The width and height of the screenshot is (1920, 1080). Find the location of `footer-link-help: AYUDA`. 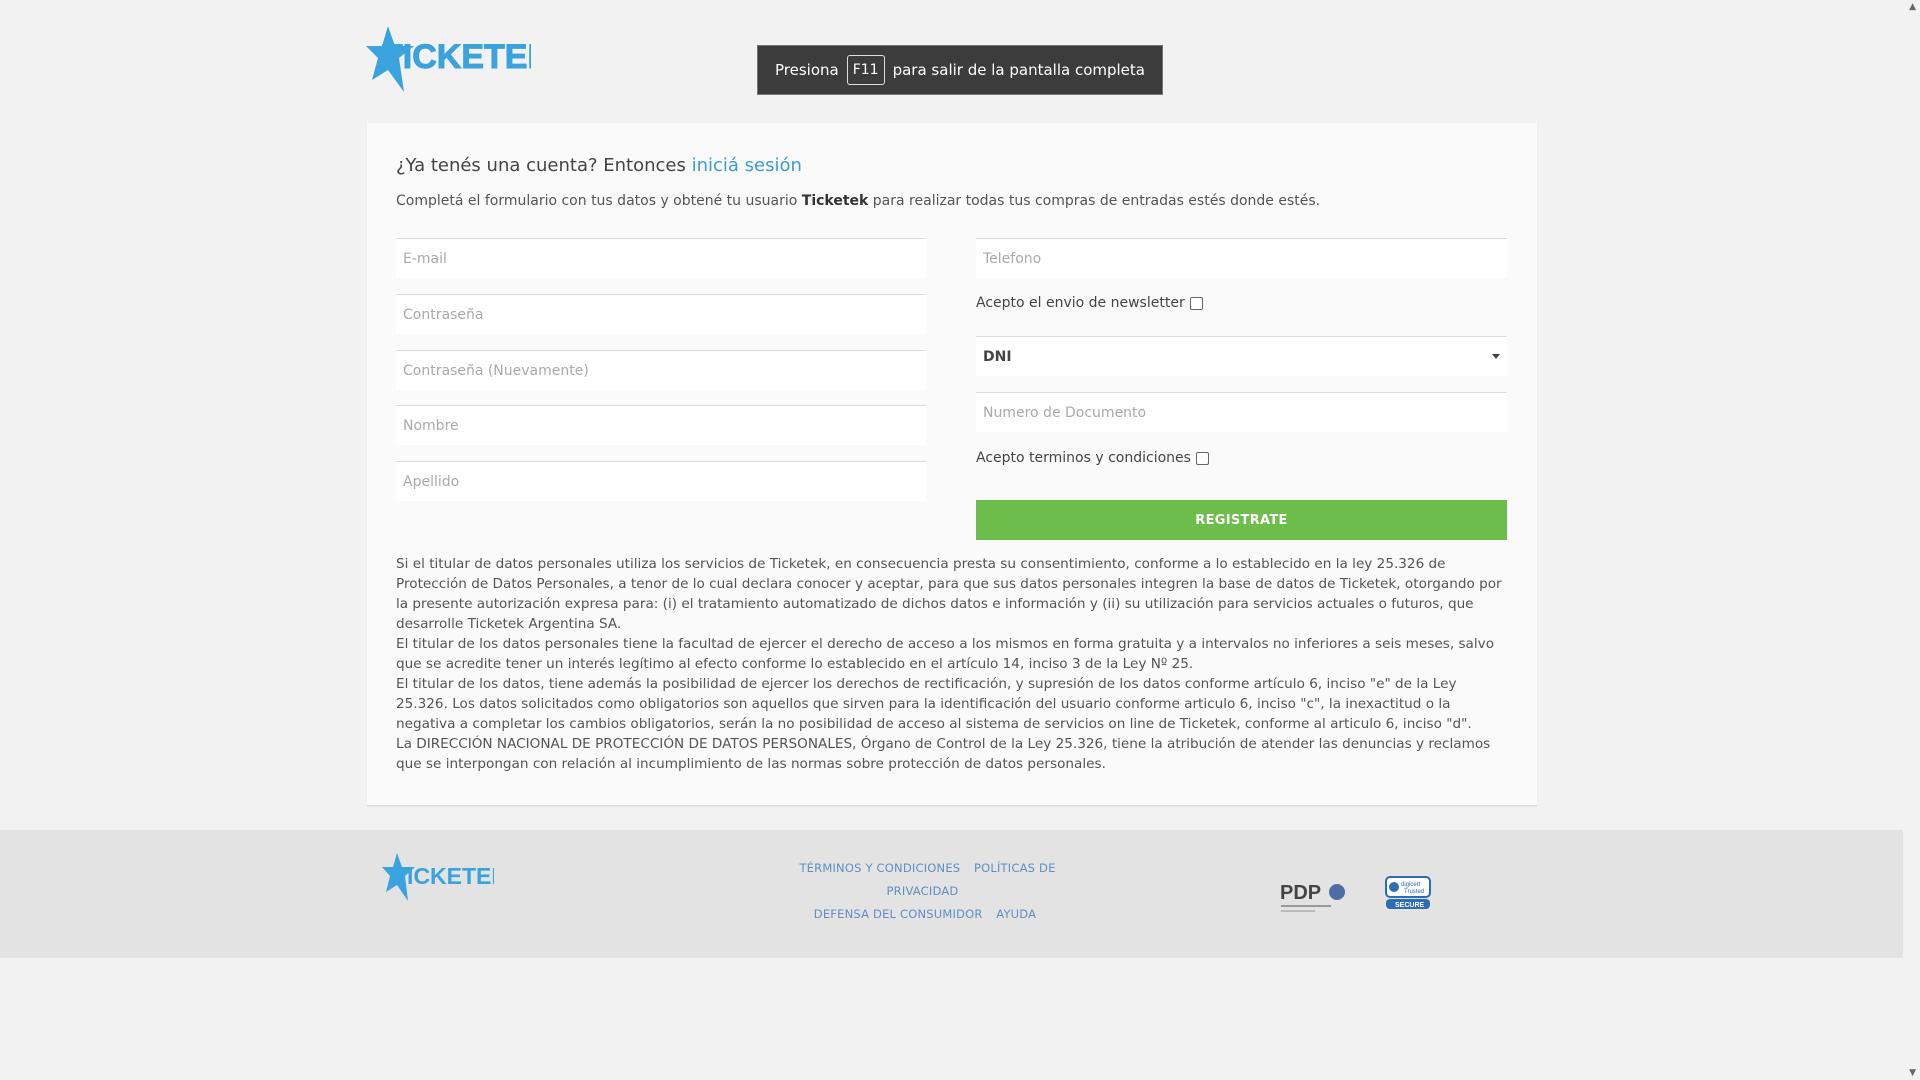

footer-link-help: AYUDA is located at coordinates (1016, 914).